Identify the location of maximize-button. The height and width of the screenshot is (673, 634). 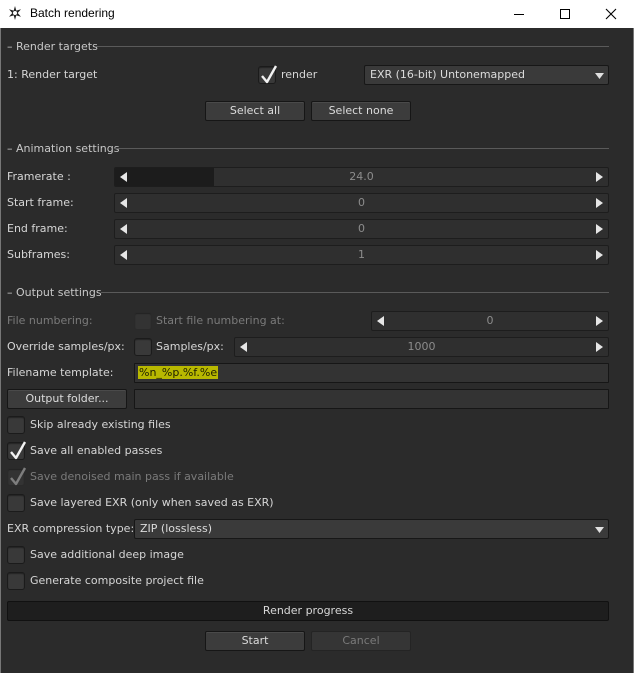
(565, 14).